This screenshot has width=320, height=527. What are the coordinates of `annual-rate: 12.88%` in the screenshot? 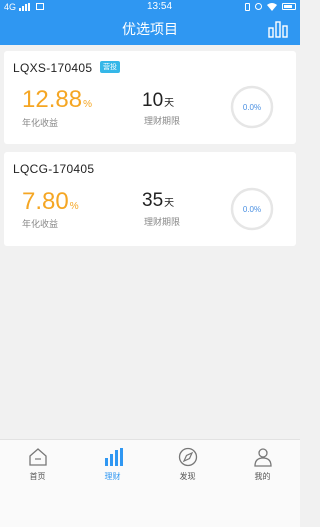 It's located at (57, 100).